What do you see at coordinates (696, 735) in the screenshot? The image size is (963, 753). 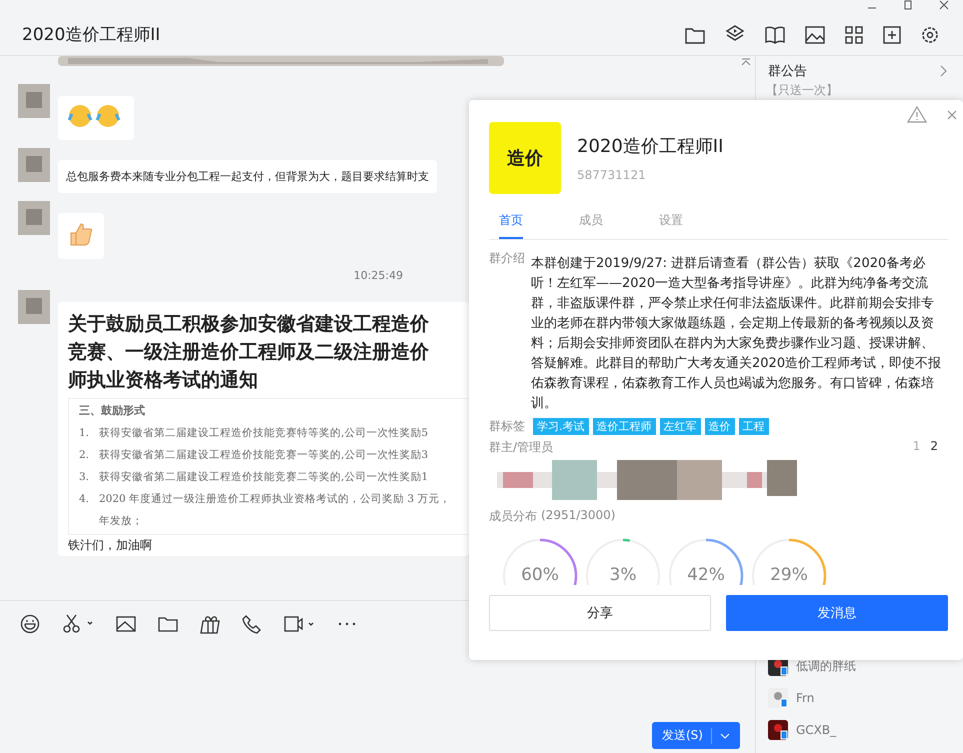 I see `send-button: 发送(S)` at bounding box center [696, 735].